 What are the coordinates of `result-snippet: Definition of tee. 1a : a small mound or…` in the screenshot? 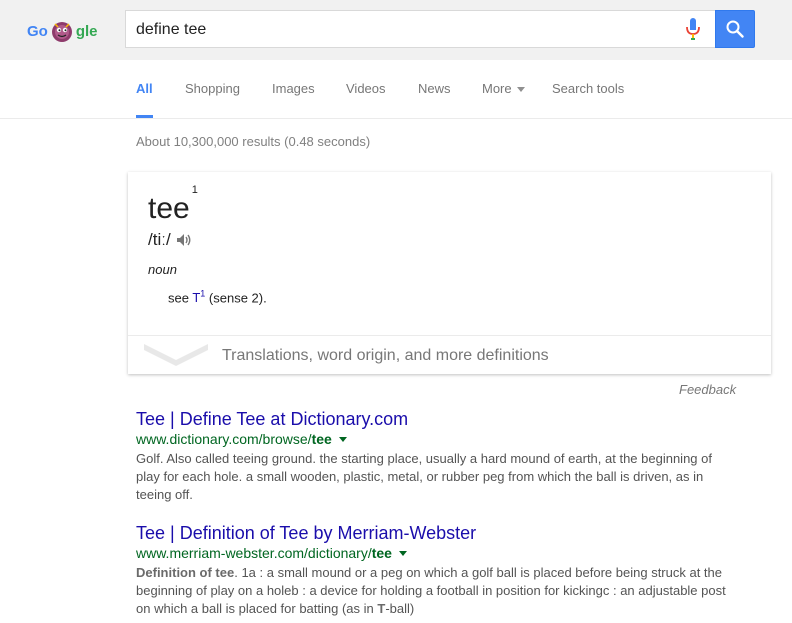 It's located at (431, 591).